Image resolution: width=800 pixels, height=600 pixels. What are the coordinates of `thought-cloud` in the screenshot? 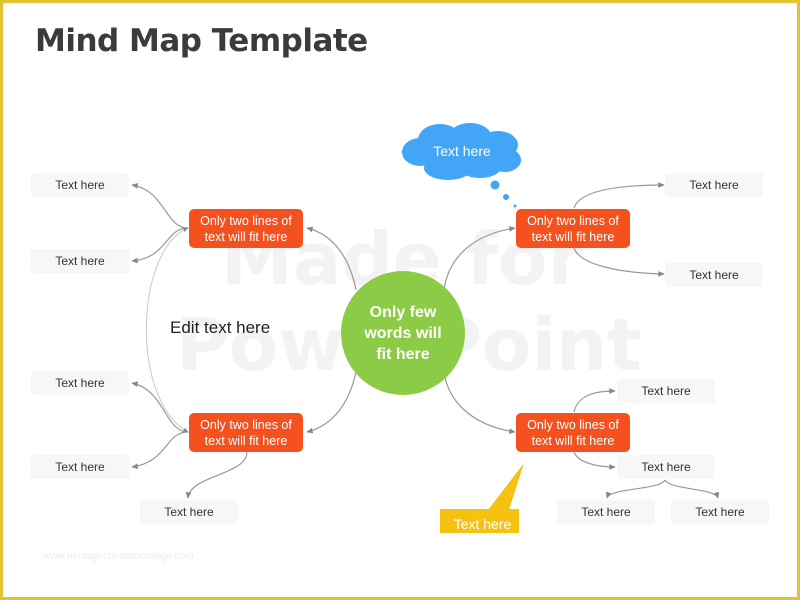 It's located at (461, 165).